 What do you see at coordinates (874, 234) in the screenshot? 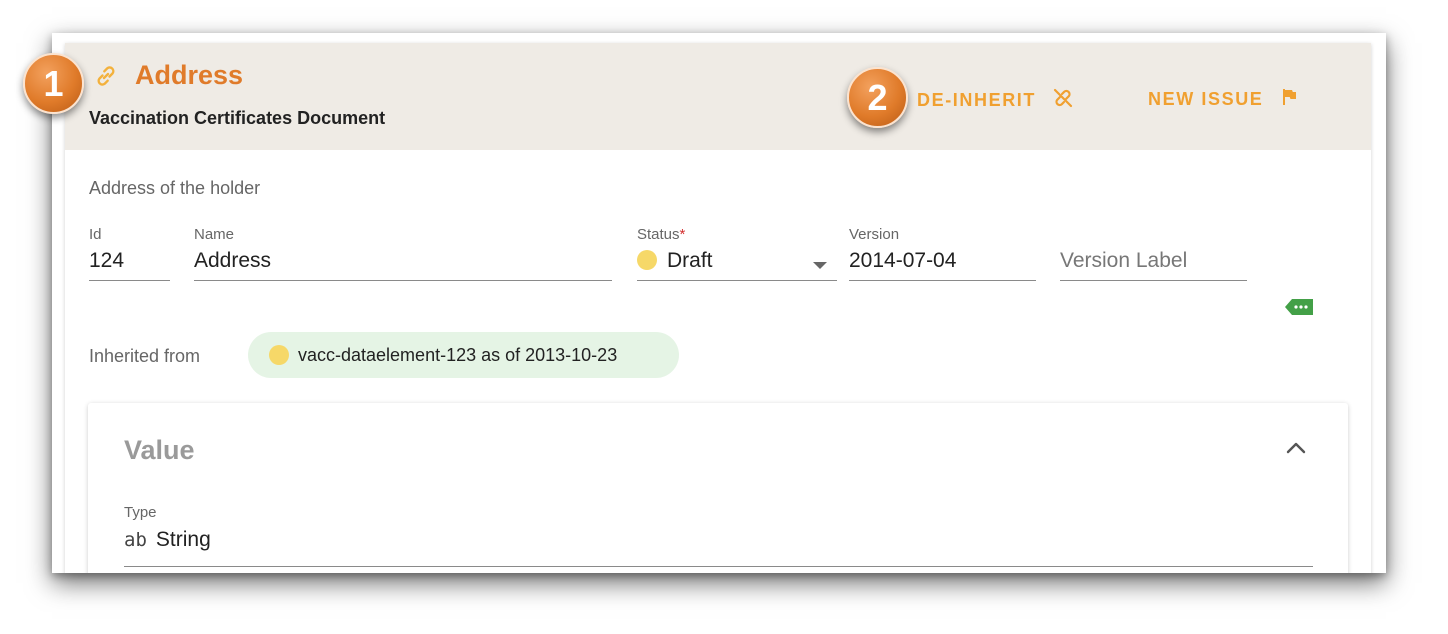
I see `version-label: Version` at bounding box center [874, 234].